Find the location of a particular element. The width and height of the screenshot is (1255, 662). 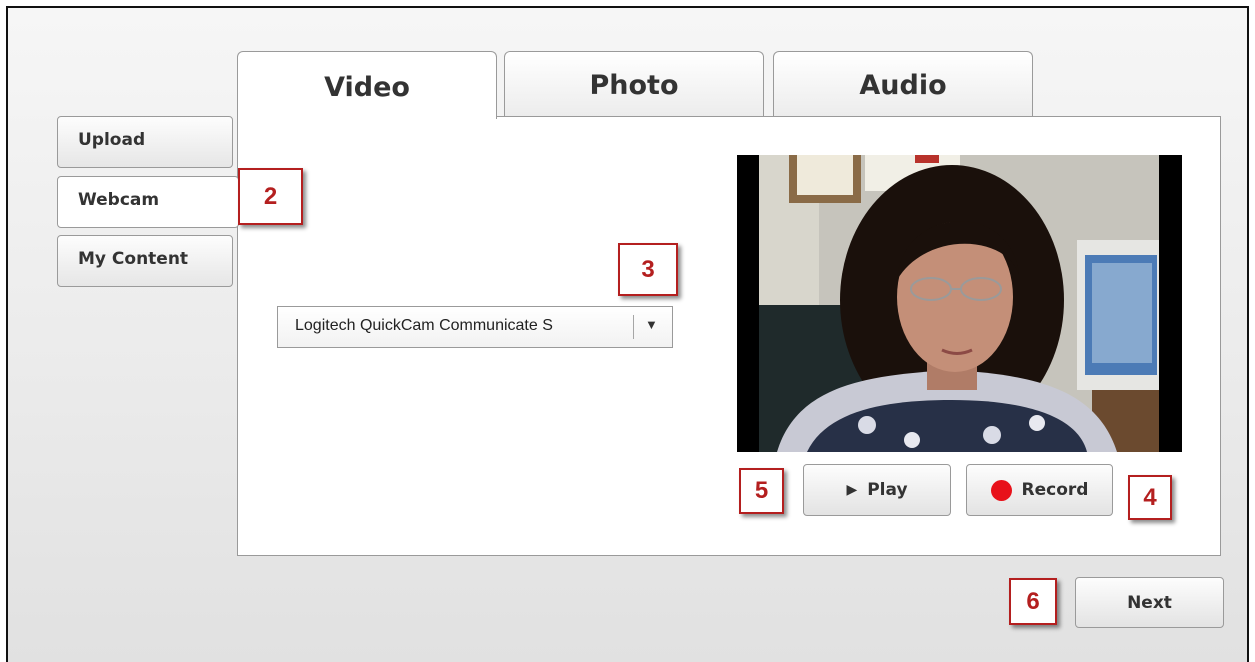

callout-2: 2 is located at coordinates (270, 196).